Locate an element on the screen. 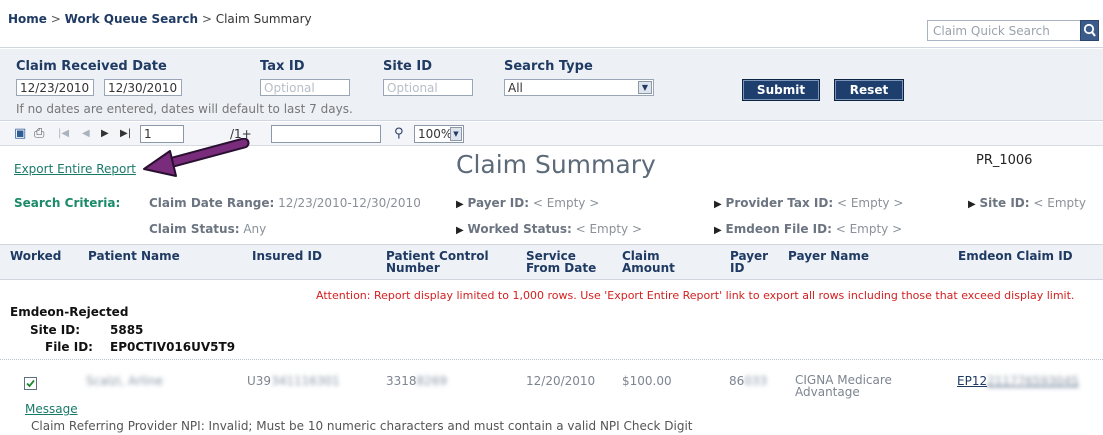  search-criteria-label: Search Criteria: is located at coordinates (67, 203).